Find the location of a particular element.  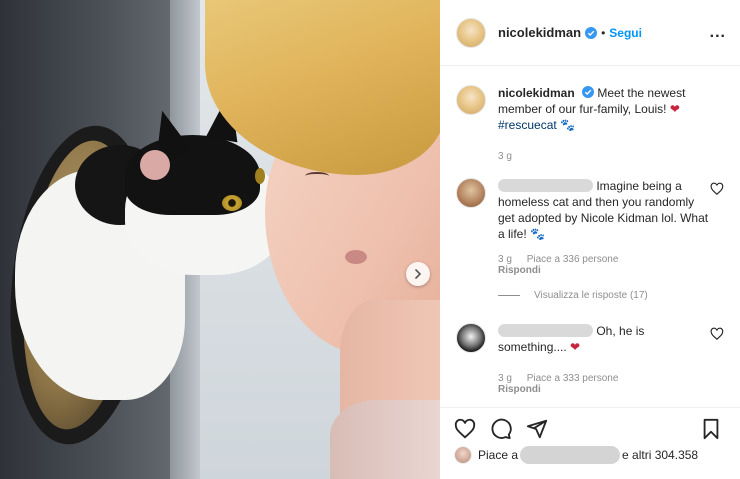

comment-text: Oh, he is something.... ❤ is located at coordinates (604, 339).